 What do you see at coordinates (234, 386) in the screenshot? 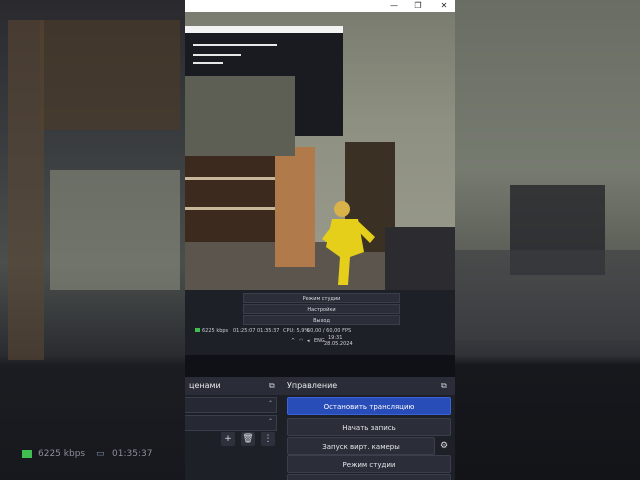
I see `scenes-dock-header: ценами ⧉` at bounding box center [234, 386].